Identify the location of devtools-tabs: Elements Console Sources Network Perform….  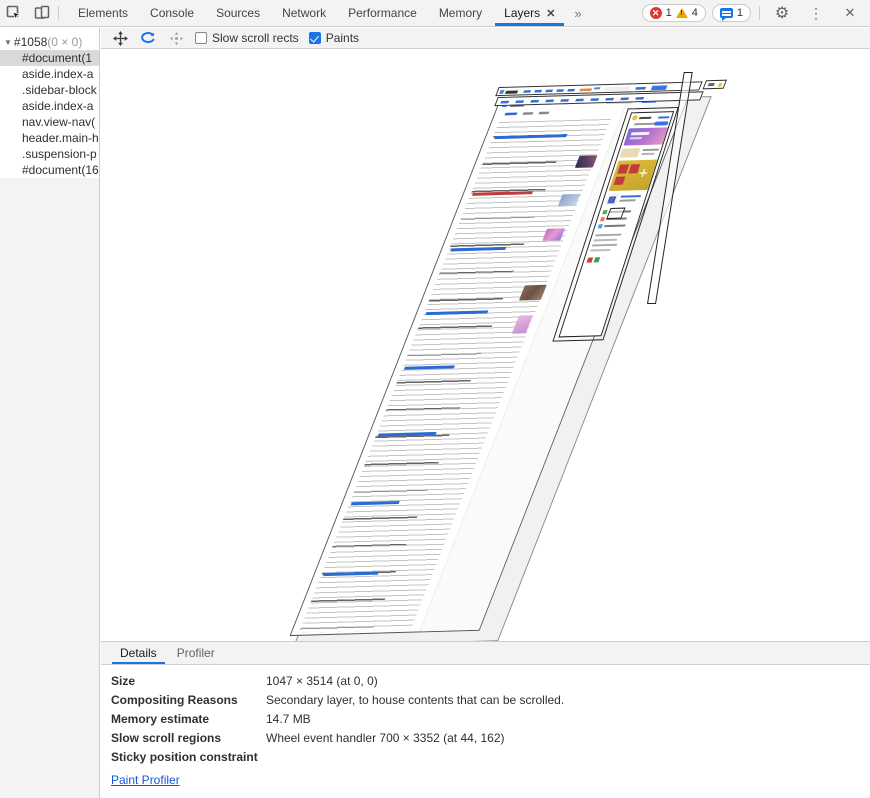
(316, 13).